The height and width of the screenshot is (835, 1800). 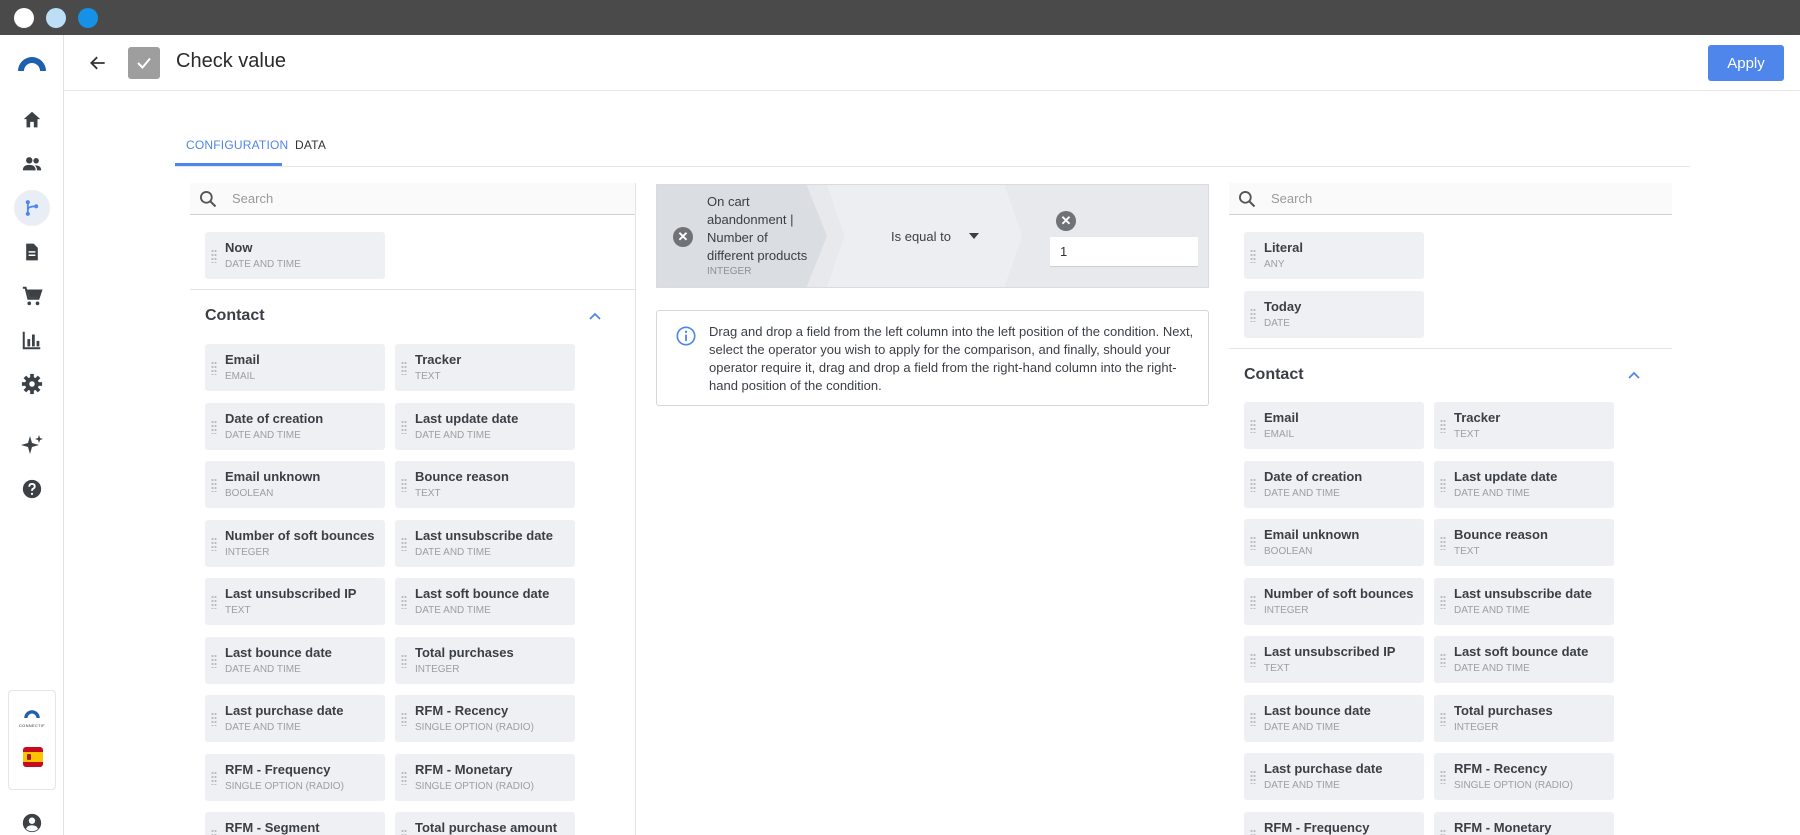 I want to click on settings-icon, so click(x=32, y=384).